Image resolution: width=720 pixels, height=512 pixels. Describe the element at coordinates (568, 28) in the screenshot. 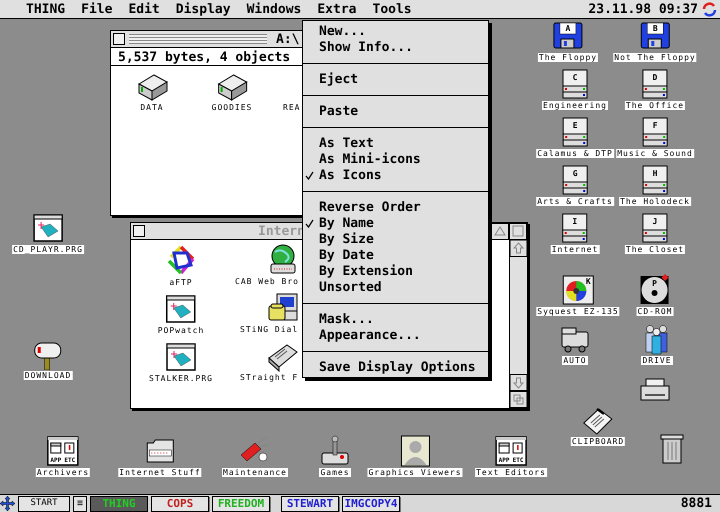

I see `icon-caption: A` at that location.